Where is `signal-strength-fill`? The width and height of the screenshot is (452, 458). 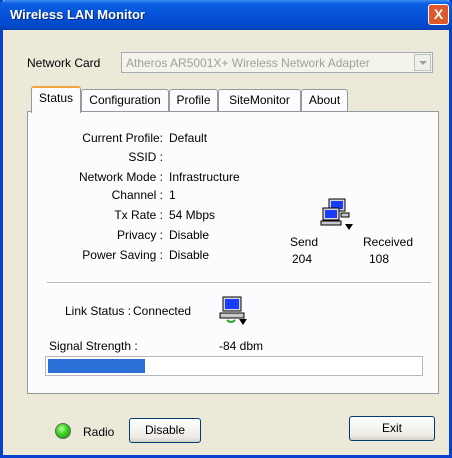
signal-strength-fill is located at coordinates (96, 366).